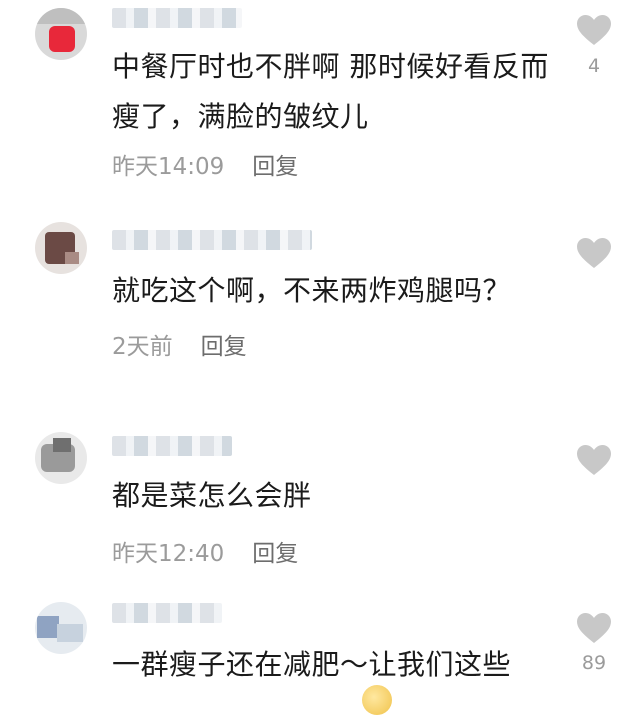  Describe the element at coordinates (212, 495) in the screenshot. I see `comment-text: 都是菜怎么会胖` at that location.